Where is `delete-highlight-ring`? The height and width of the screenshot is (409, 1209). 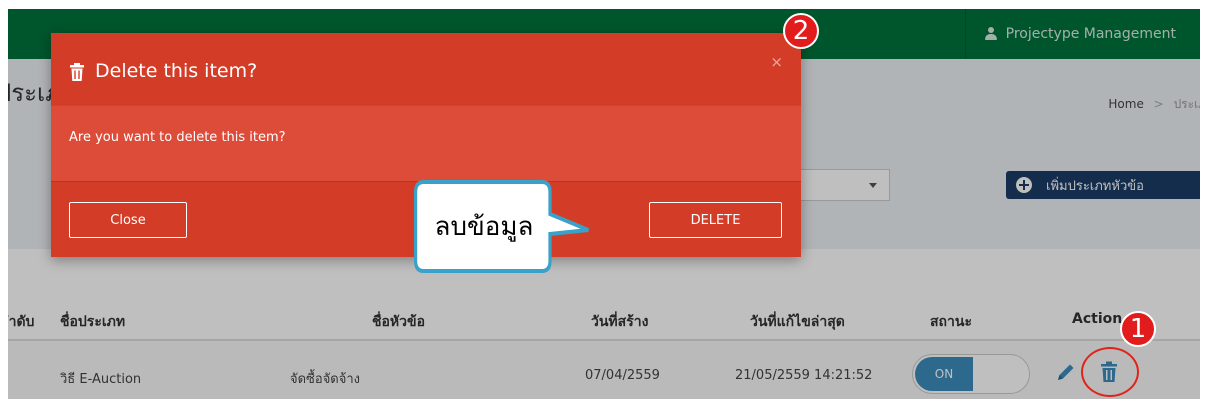
delete-highlight-ring is located at coordinates (1110, 372).